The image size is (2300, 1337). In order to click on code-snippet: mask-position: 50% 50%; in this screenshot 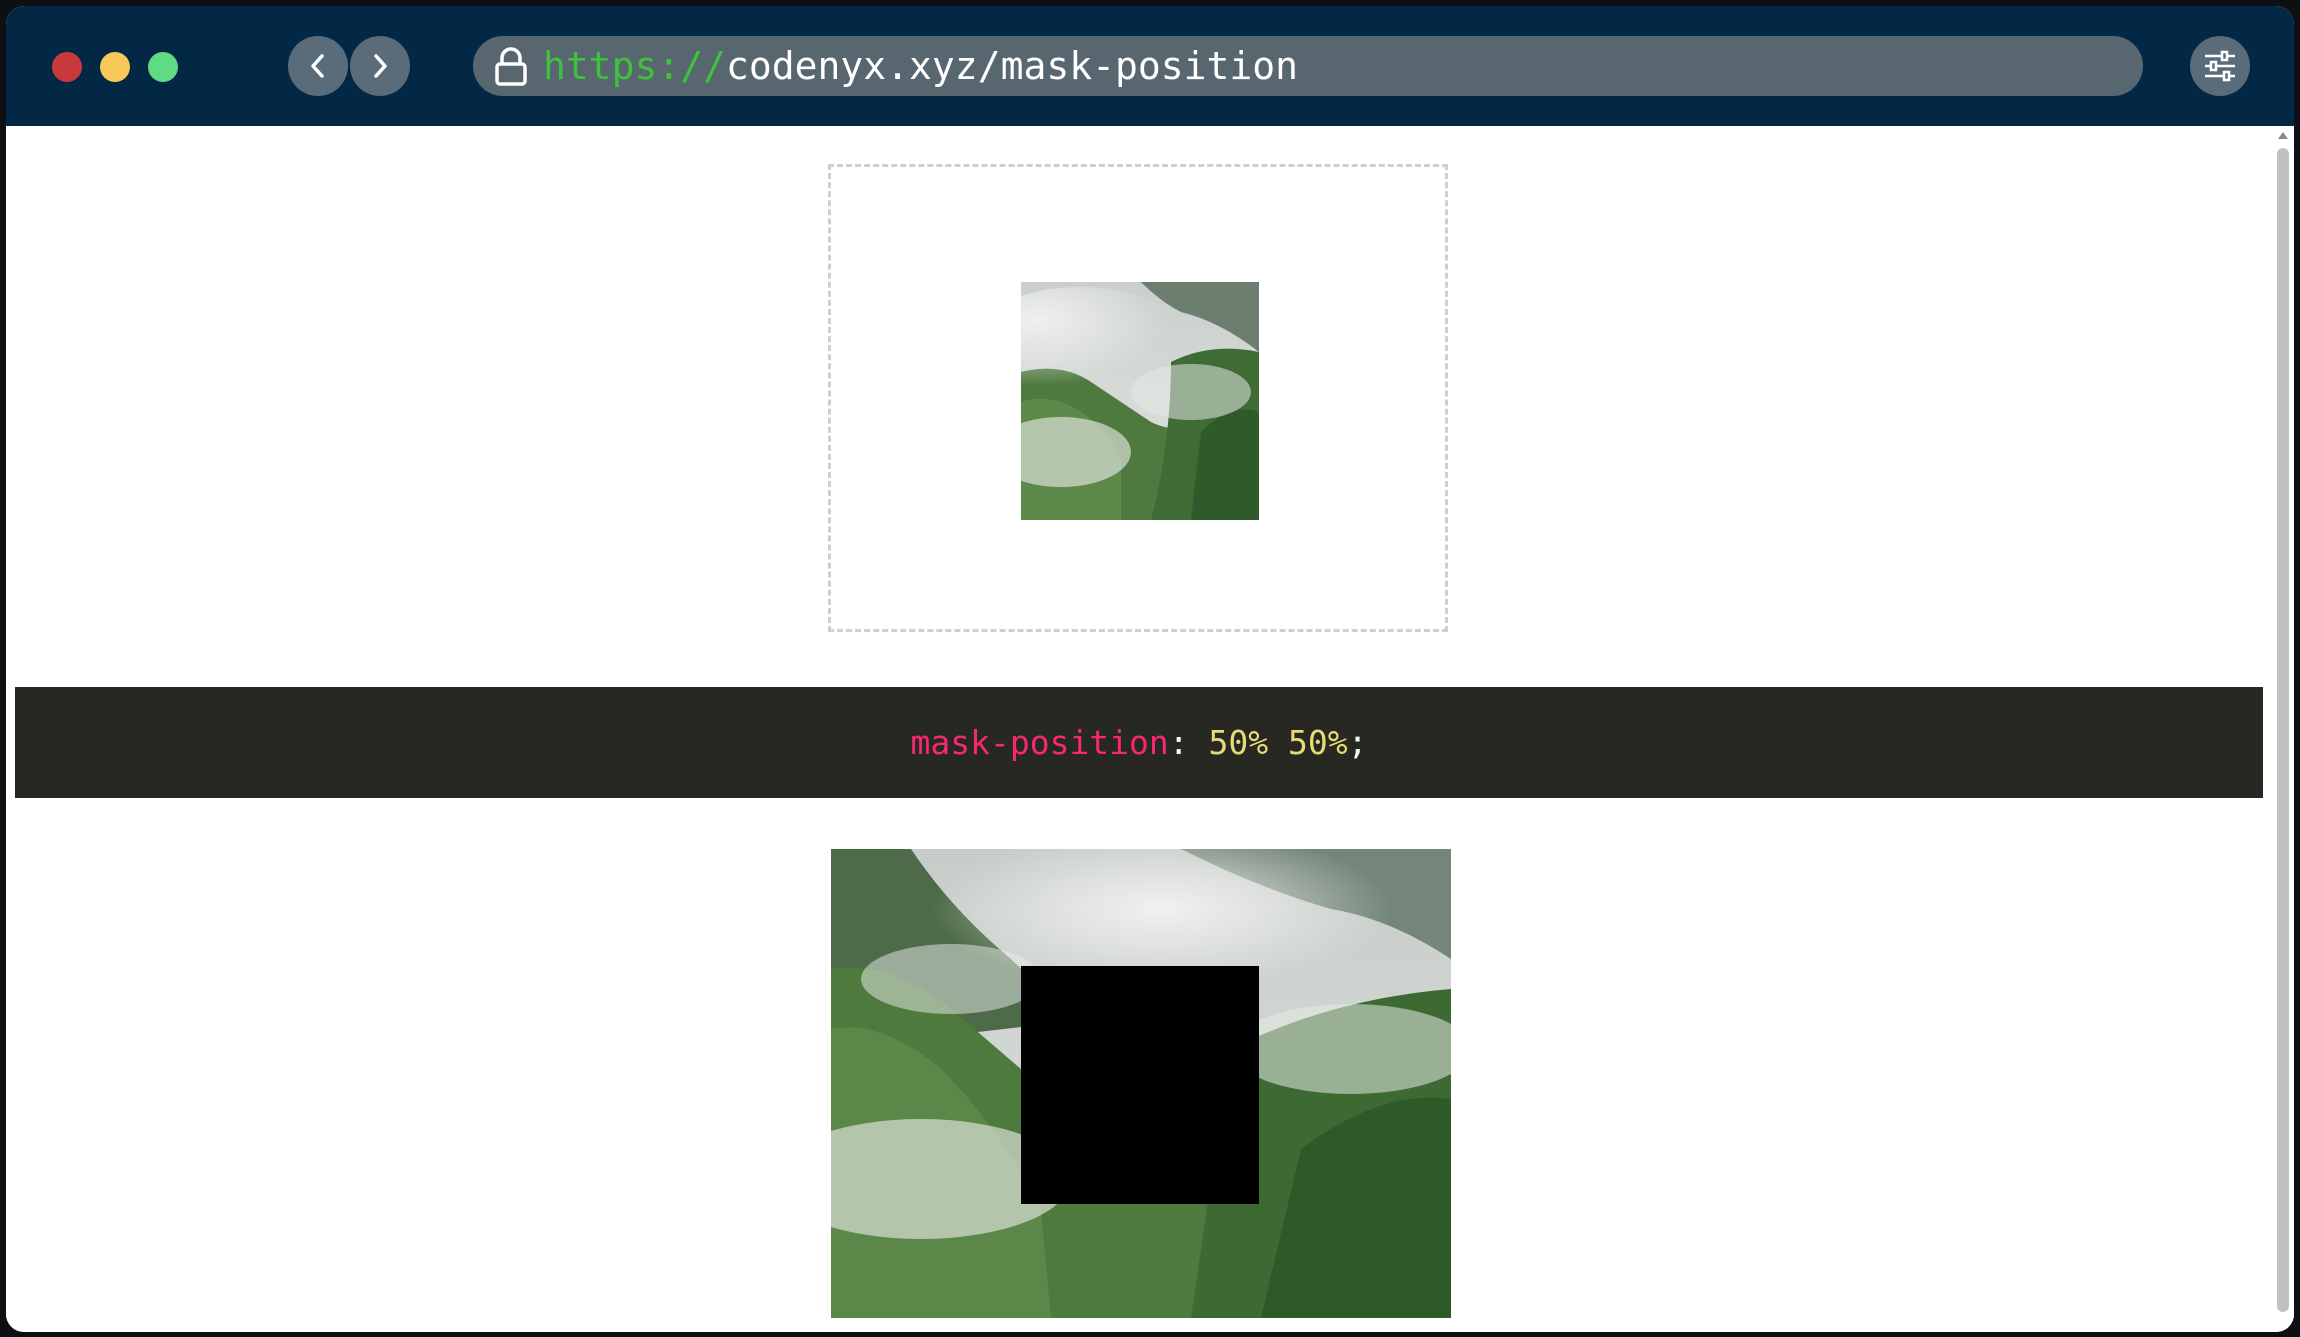, I will do `click(1139, 742)`.